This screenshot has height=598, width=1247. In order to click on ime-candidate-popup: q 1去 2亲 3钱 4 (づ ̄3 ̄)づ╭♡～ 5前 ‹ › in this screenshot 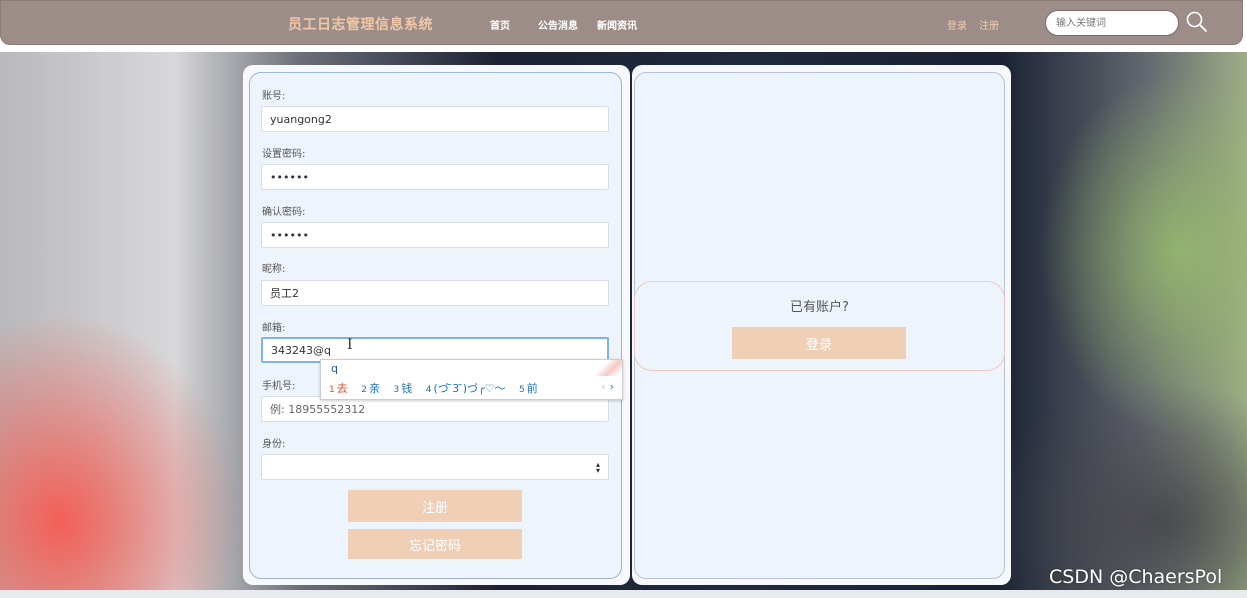, I will do `click(471, 379)`.